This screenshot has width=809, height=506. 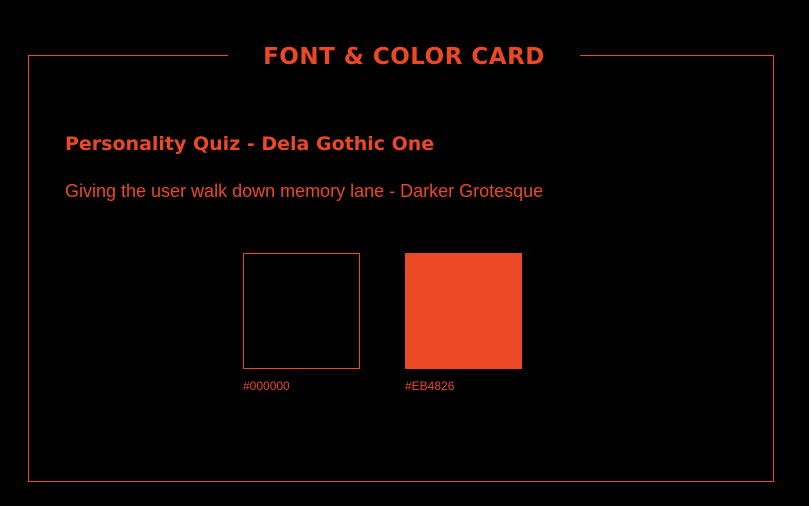 I want to click on swatch-label-black: #000000, so click(x=266, y=386).